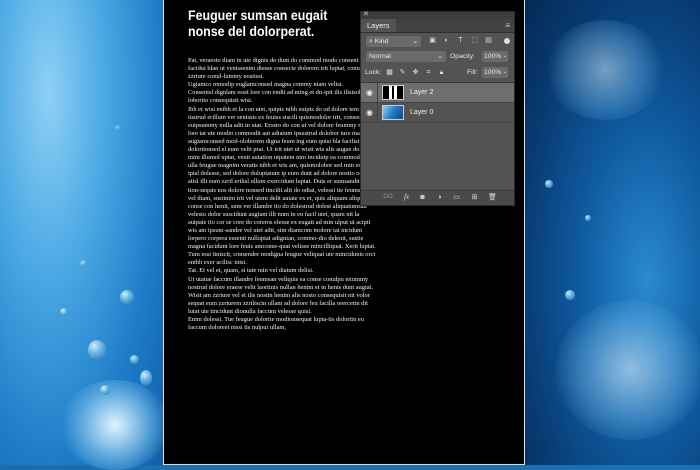  Describe the element at coordinates (421, 112) in the screenshot. I see `layer-name: Layer 0` at that location.